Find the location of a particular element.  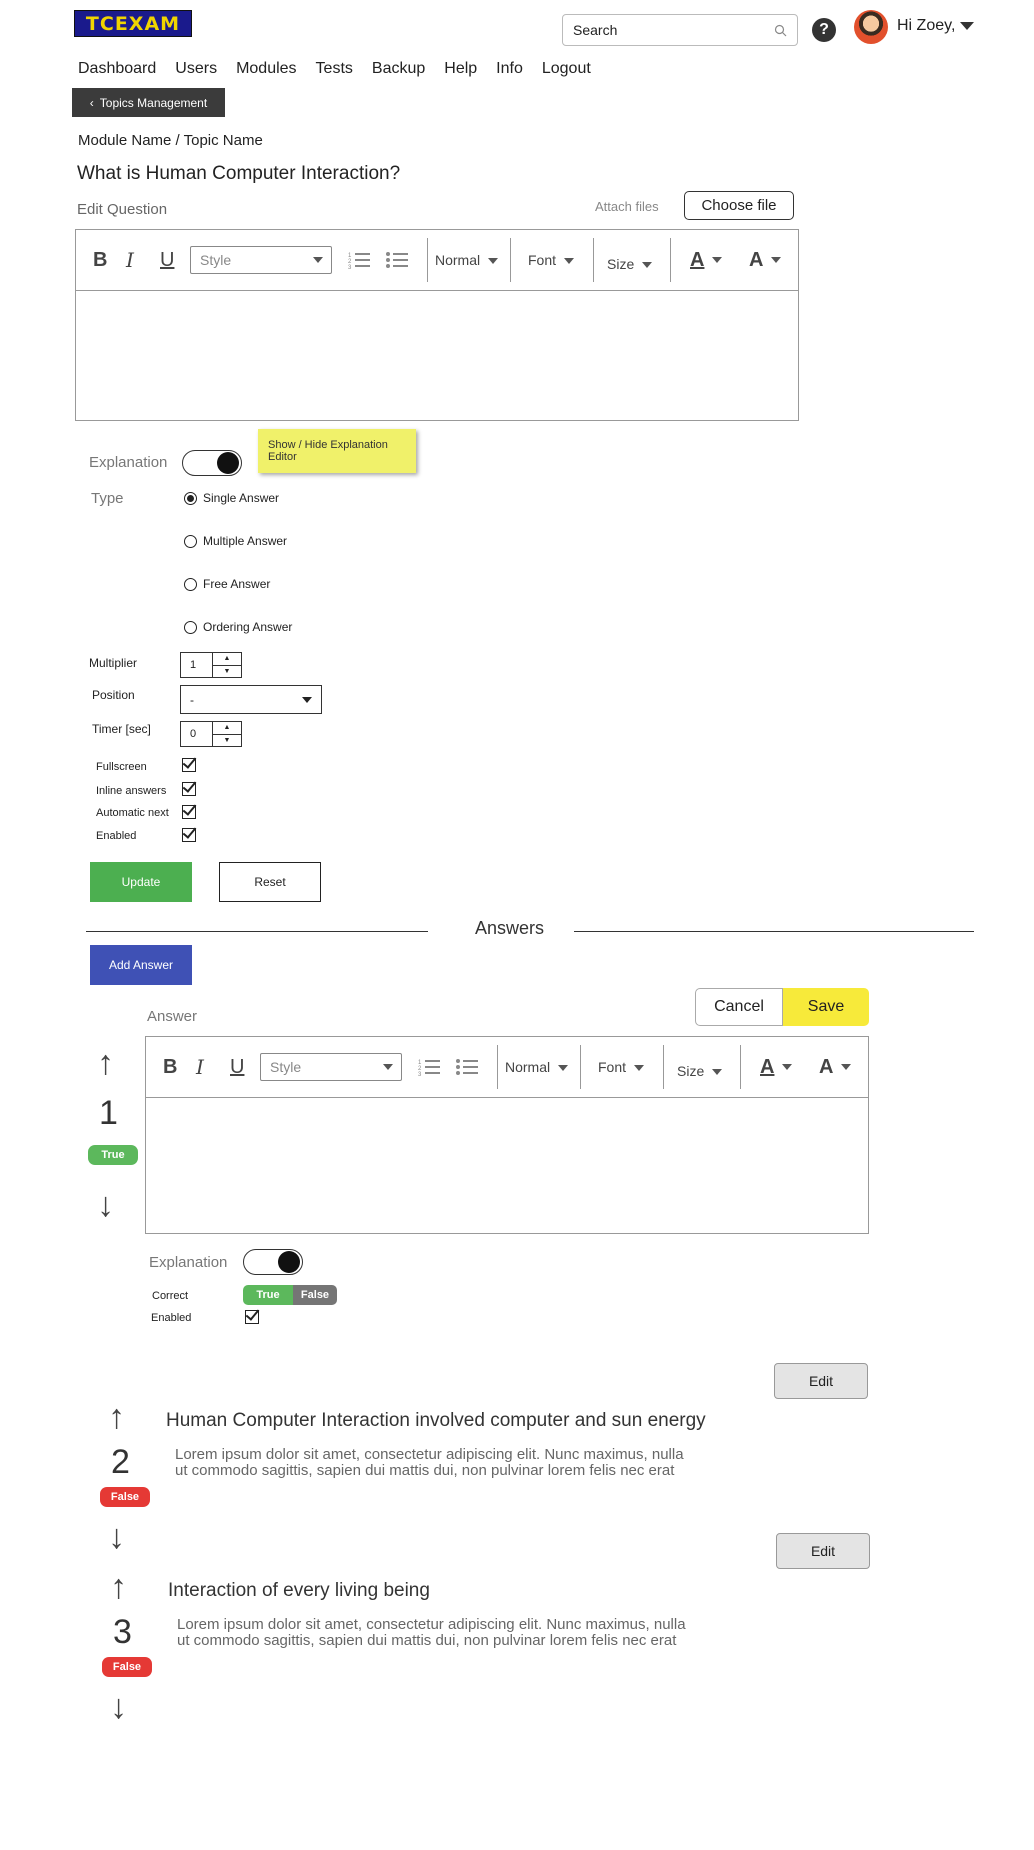

radio-multiple-answer: Multiple Answer is located at coordinates (235, 541).